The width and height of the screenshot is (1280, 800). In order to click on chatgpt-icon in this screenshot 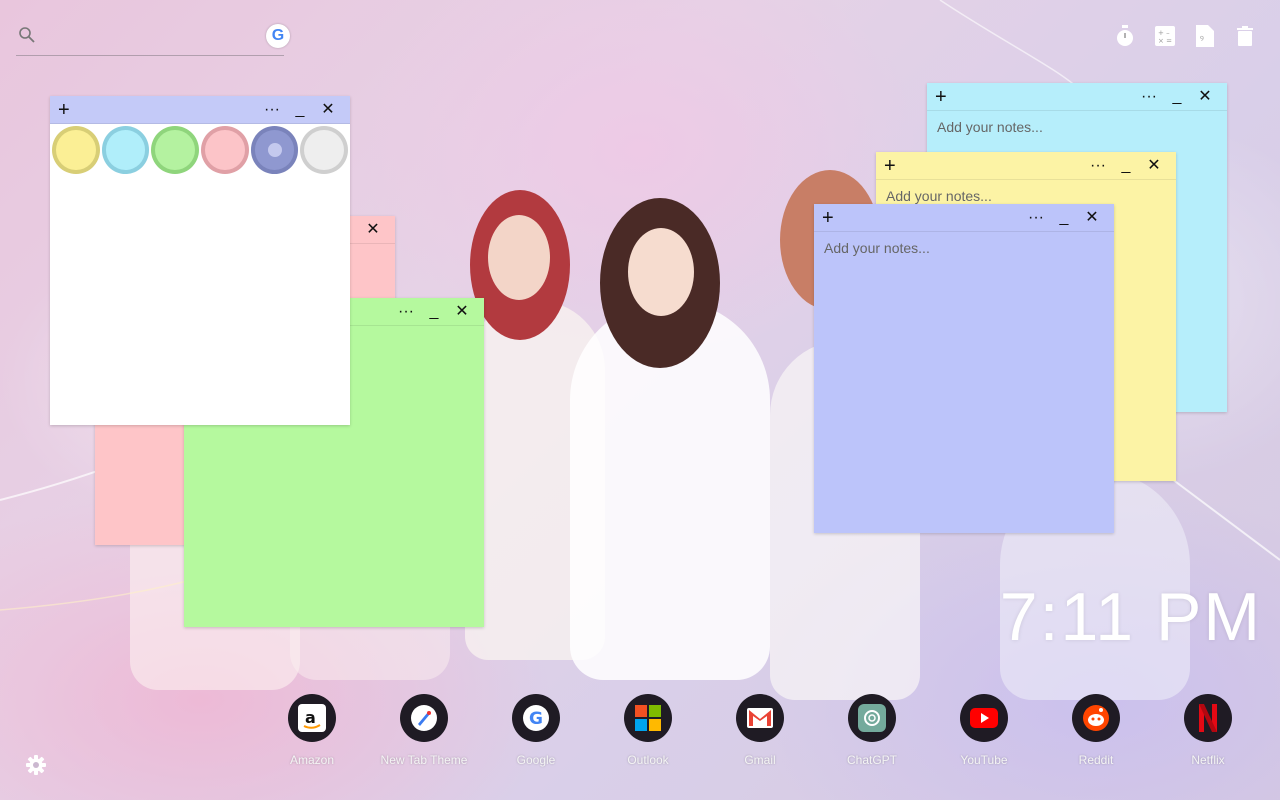, I will do `click(872, 718)`.